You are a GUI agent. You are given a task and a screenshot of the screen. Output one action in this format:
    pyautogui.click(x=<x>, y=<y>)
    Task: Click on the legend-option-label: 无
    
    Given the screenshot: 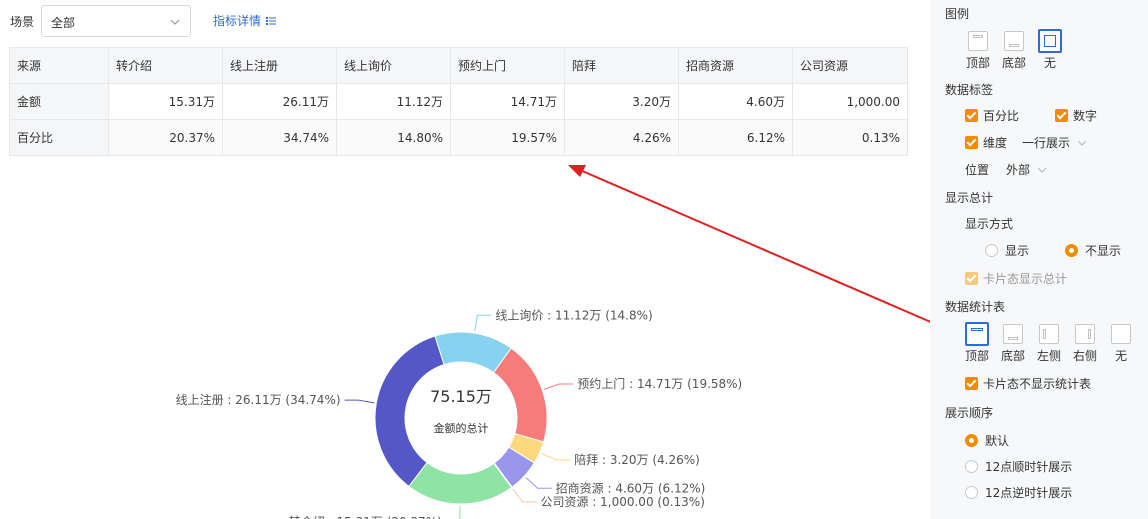 What is the action you would take?
    pyautogui.click(x=1049, y=63)
    